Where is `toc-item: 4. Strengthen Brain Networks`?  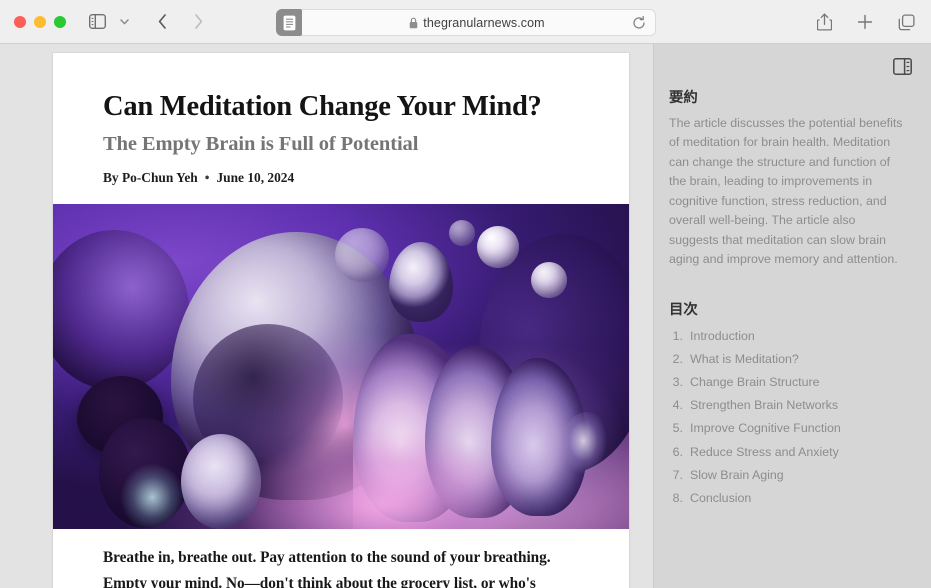
toc-item: 4. Strengthen Brain Networks is located at coordinates (787, 405).